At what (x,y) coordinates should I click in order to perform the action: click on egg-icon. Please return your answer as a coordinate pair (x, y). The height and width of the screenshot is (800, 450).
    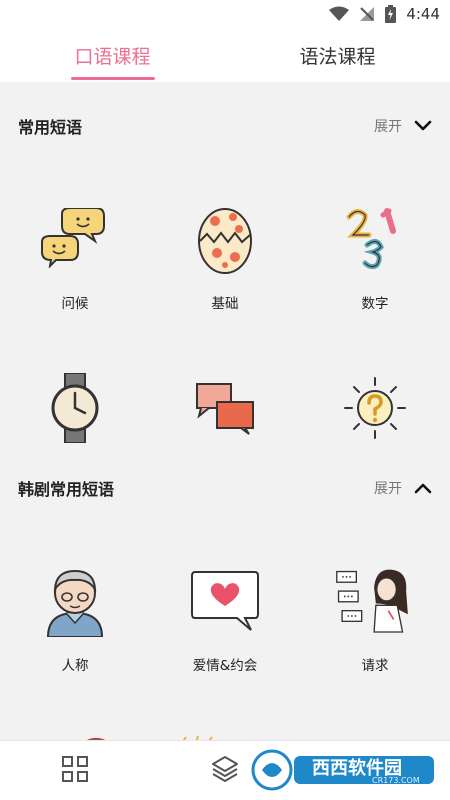
    Looking at the image, I should click on (225, 238).